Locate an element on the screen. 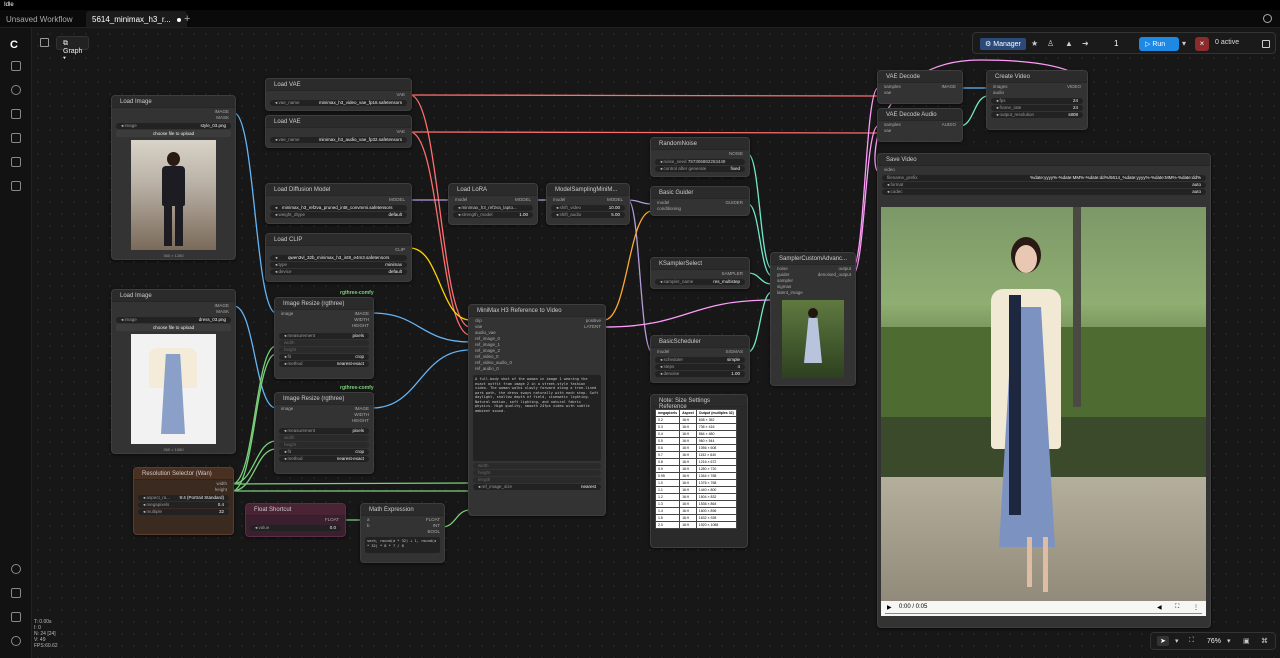 The height and width of the screenshot is (658, 1280). input-ref-audio-0: ref_audio_0 is located at coordinates (537, 369).